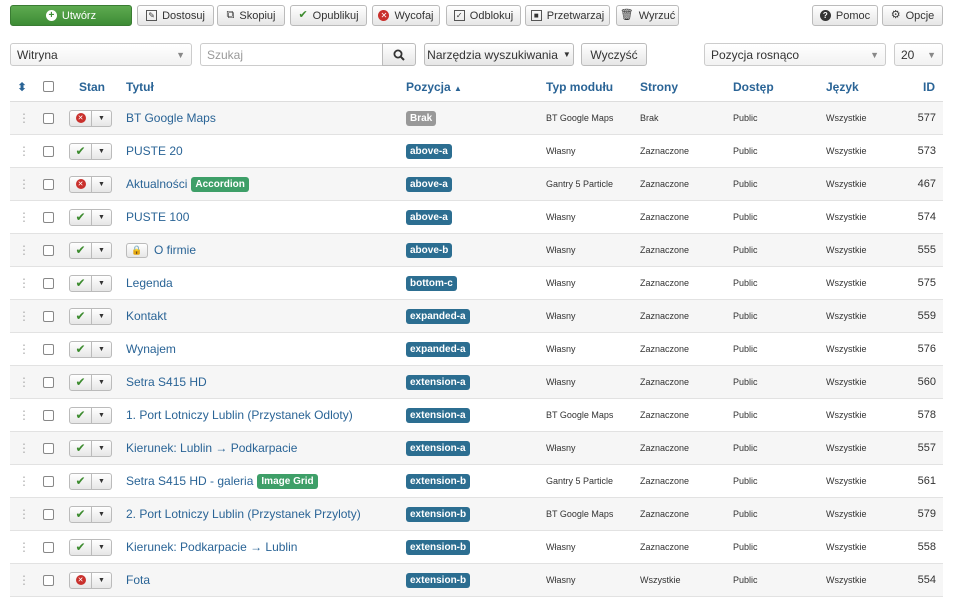  Describe the element at coordinates (483, 15) in the screenshot. I see `checkin-button: ✓ Odblokuj` at that location.